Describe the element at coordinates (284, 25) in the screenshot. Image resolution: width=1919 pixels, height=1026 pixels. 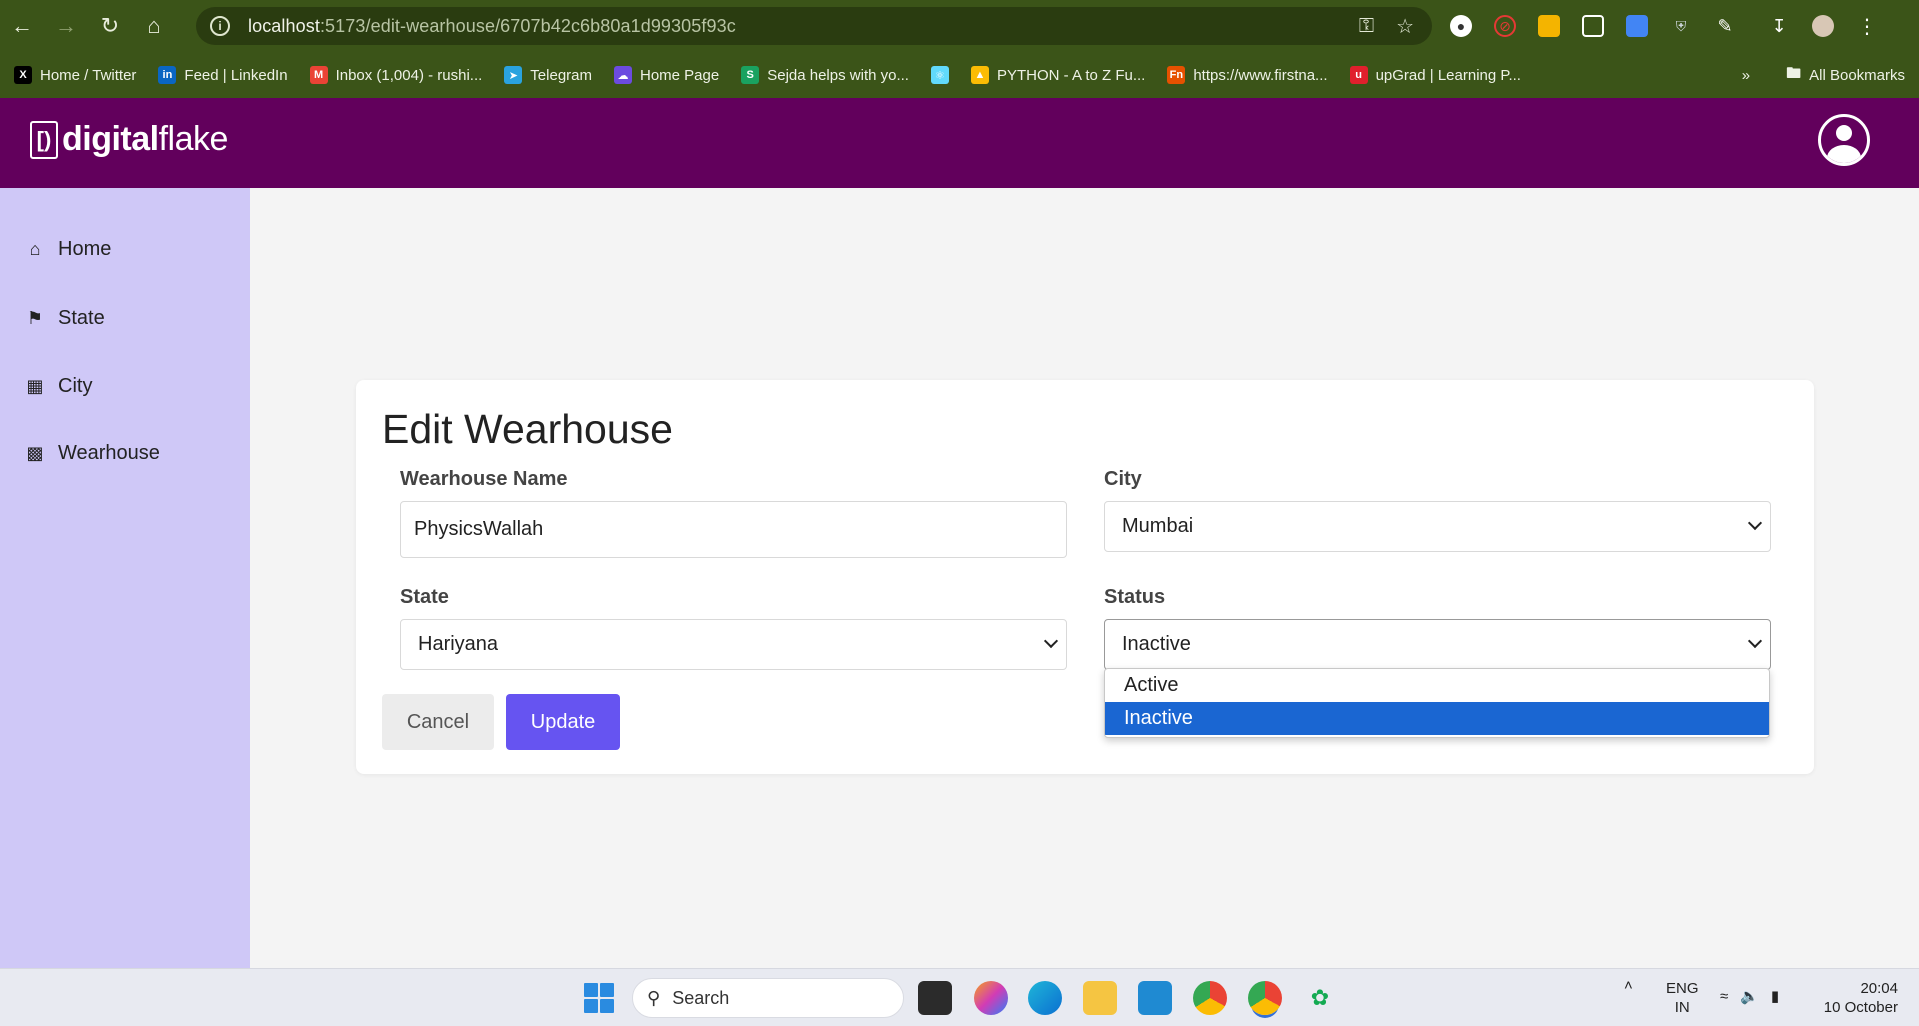
I see `url-host: localhost` at that location.